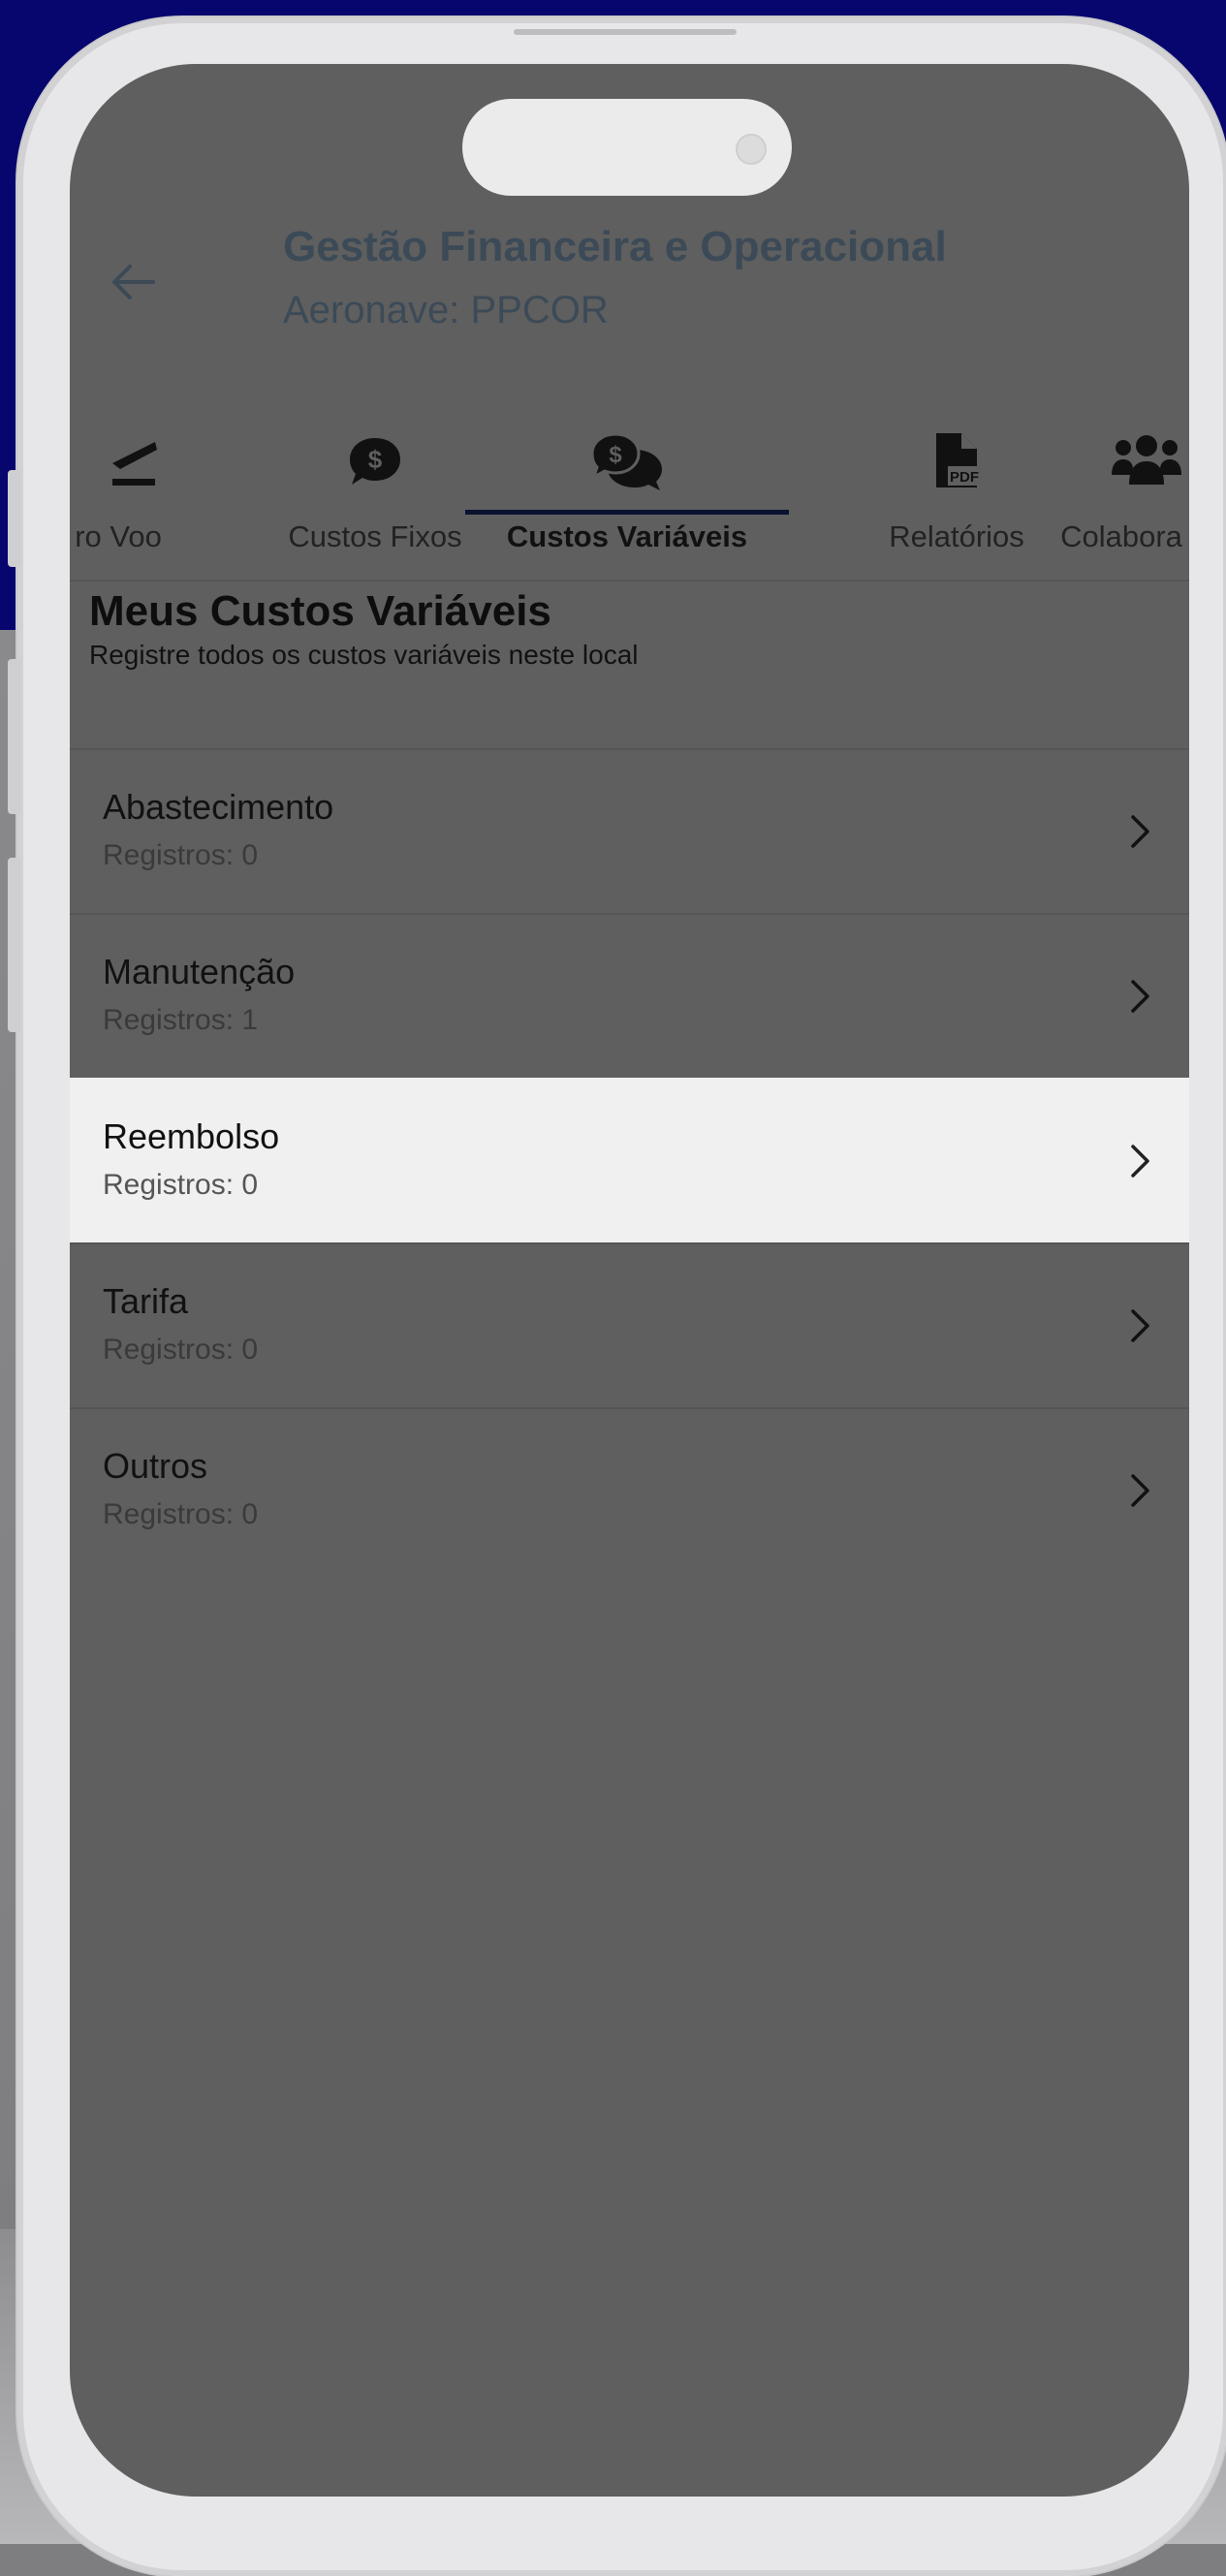 This screenshot has height=2576, width=1226. I want to click on users-group-icon, so click(1146, 461).